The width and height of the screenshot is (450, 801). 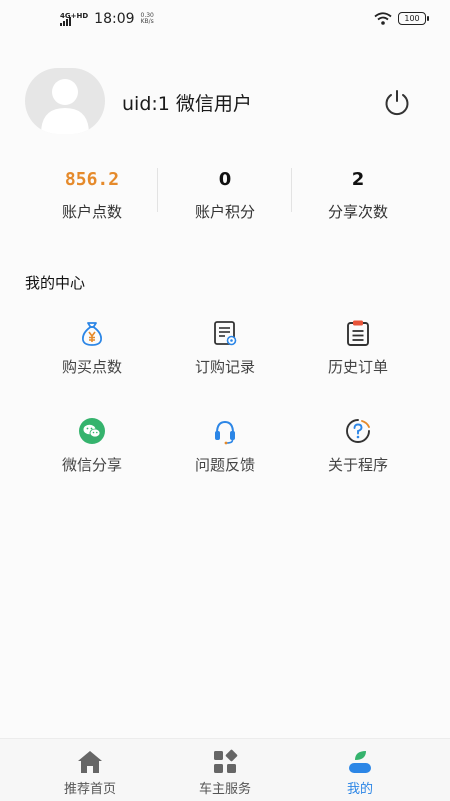 What do you see at coordinates (358, 347) in the screenshot?
I see `order-history-button: 历史订单` at bounding box center [358, 347].